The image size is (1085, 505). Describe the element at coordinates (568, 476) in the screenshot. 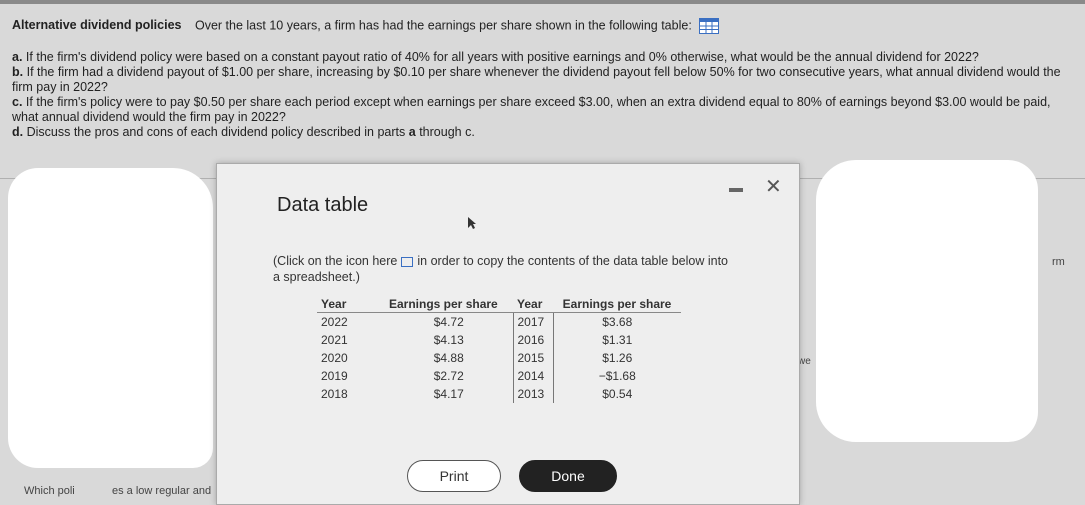

I see `done-button: Done` at that location.